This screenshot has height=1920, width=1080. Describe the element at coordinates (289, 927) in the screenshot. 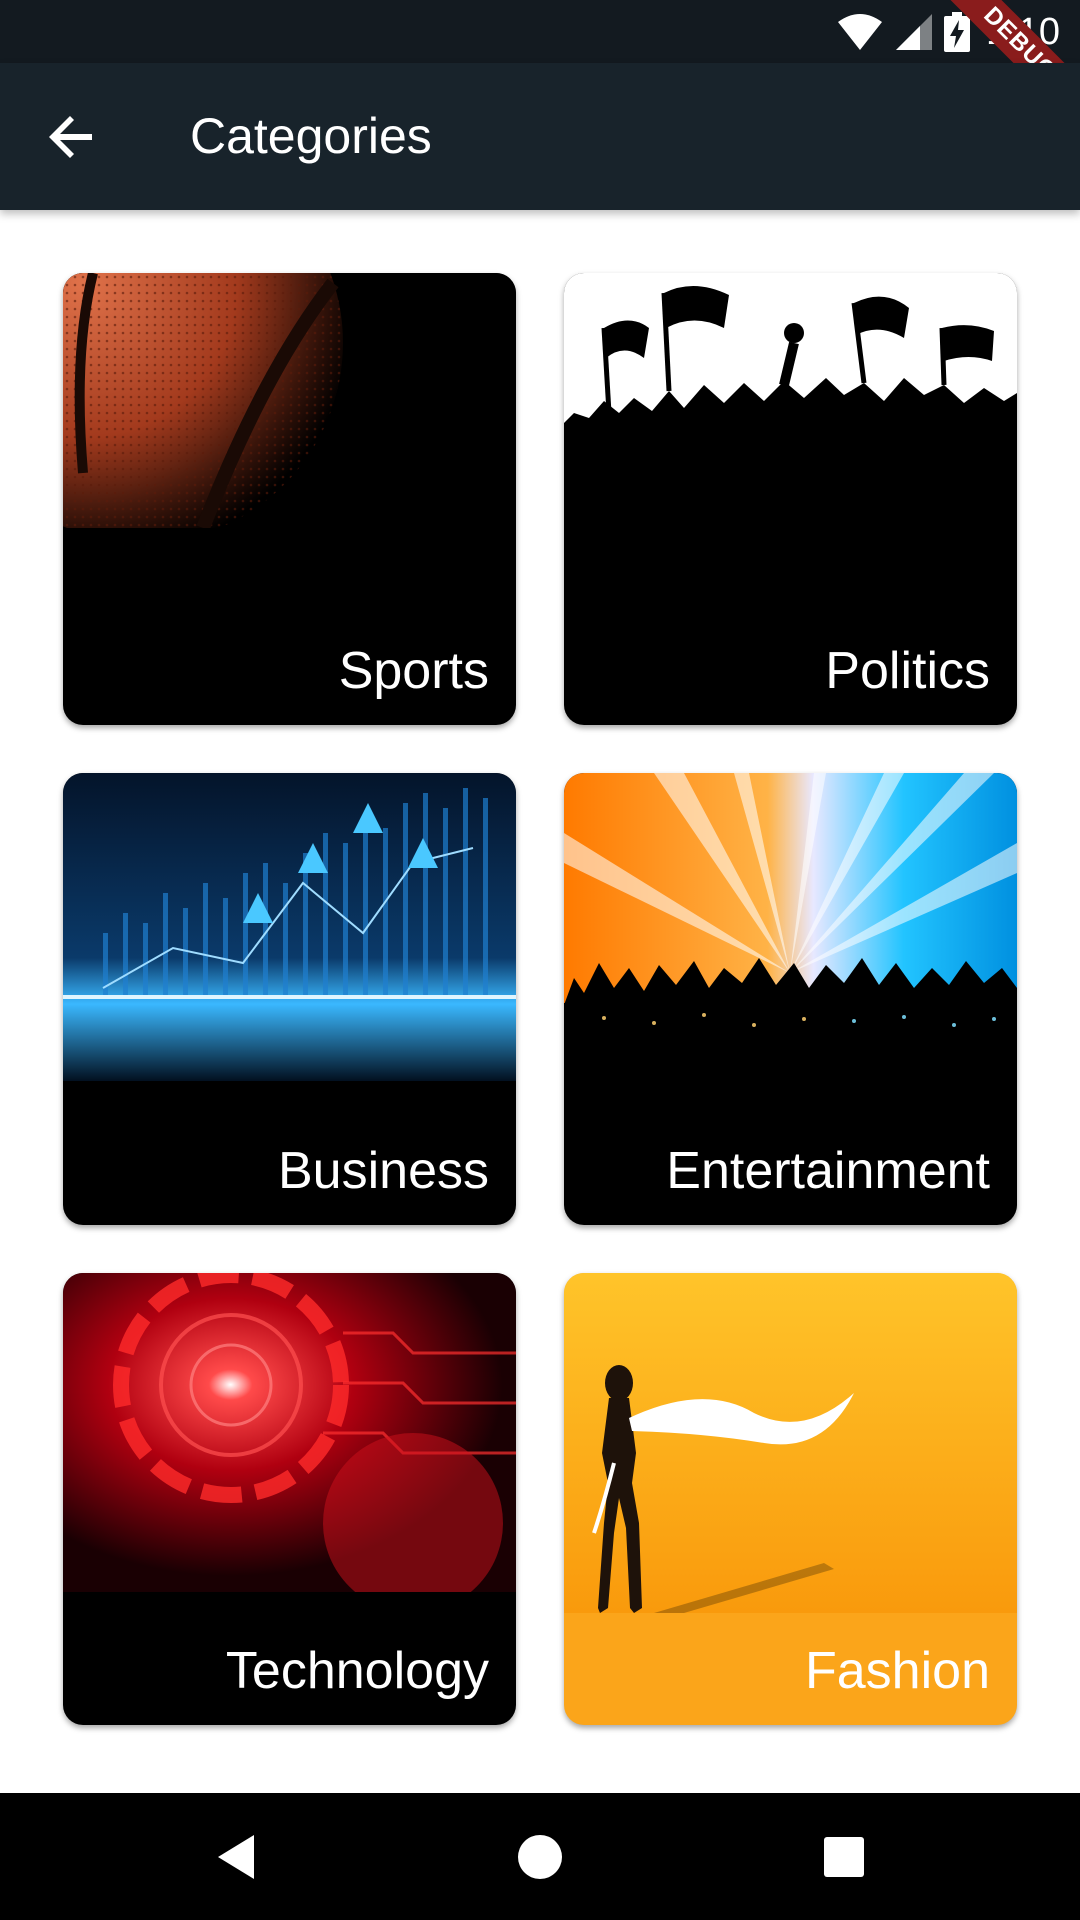

I see `business-chart-image` at that location.